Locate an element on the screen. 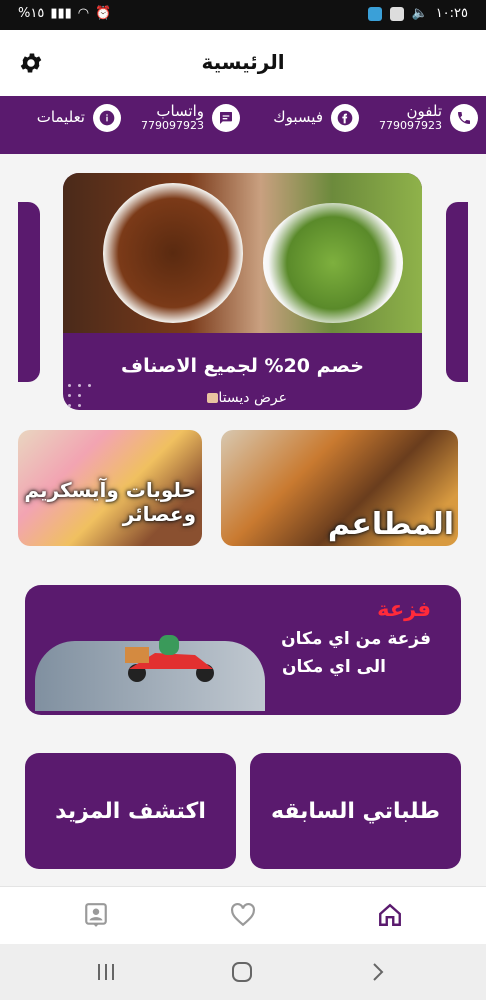 The height and width of the screenshot is (1000, 486). contact-facebook: فيسبوك is located at coordinates (316, 118).